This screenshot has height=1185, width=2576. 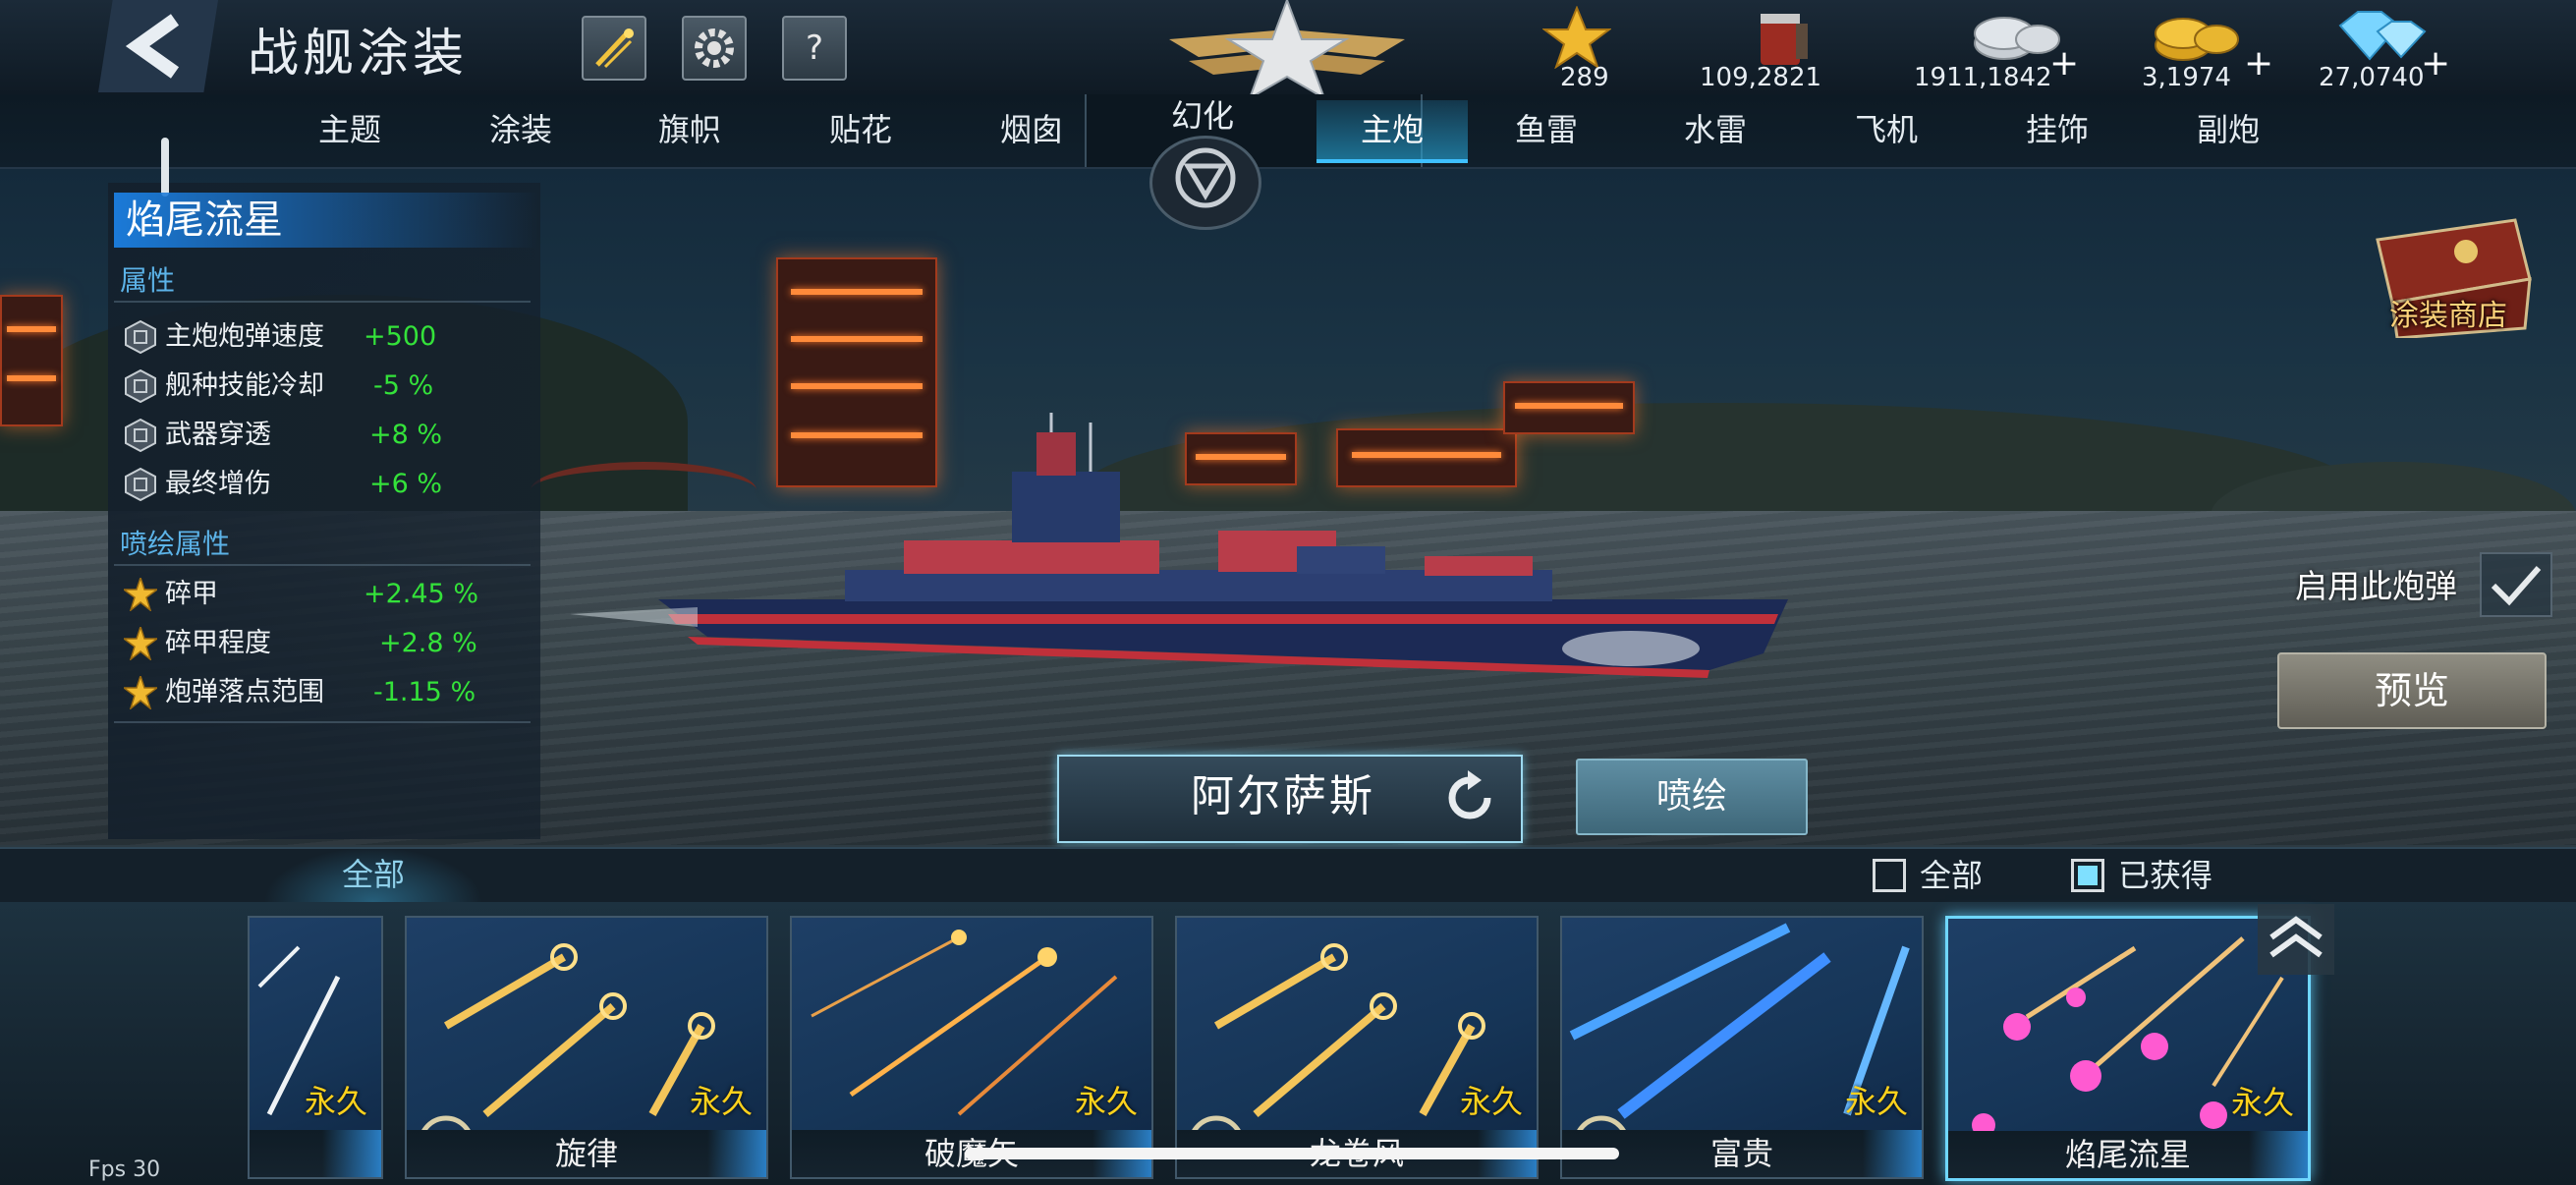 What do you see at coordinates (152, 46) in the screenshot?
I see `back-arrow-icon` at bounding box center [152, 46].